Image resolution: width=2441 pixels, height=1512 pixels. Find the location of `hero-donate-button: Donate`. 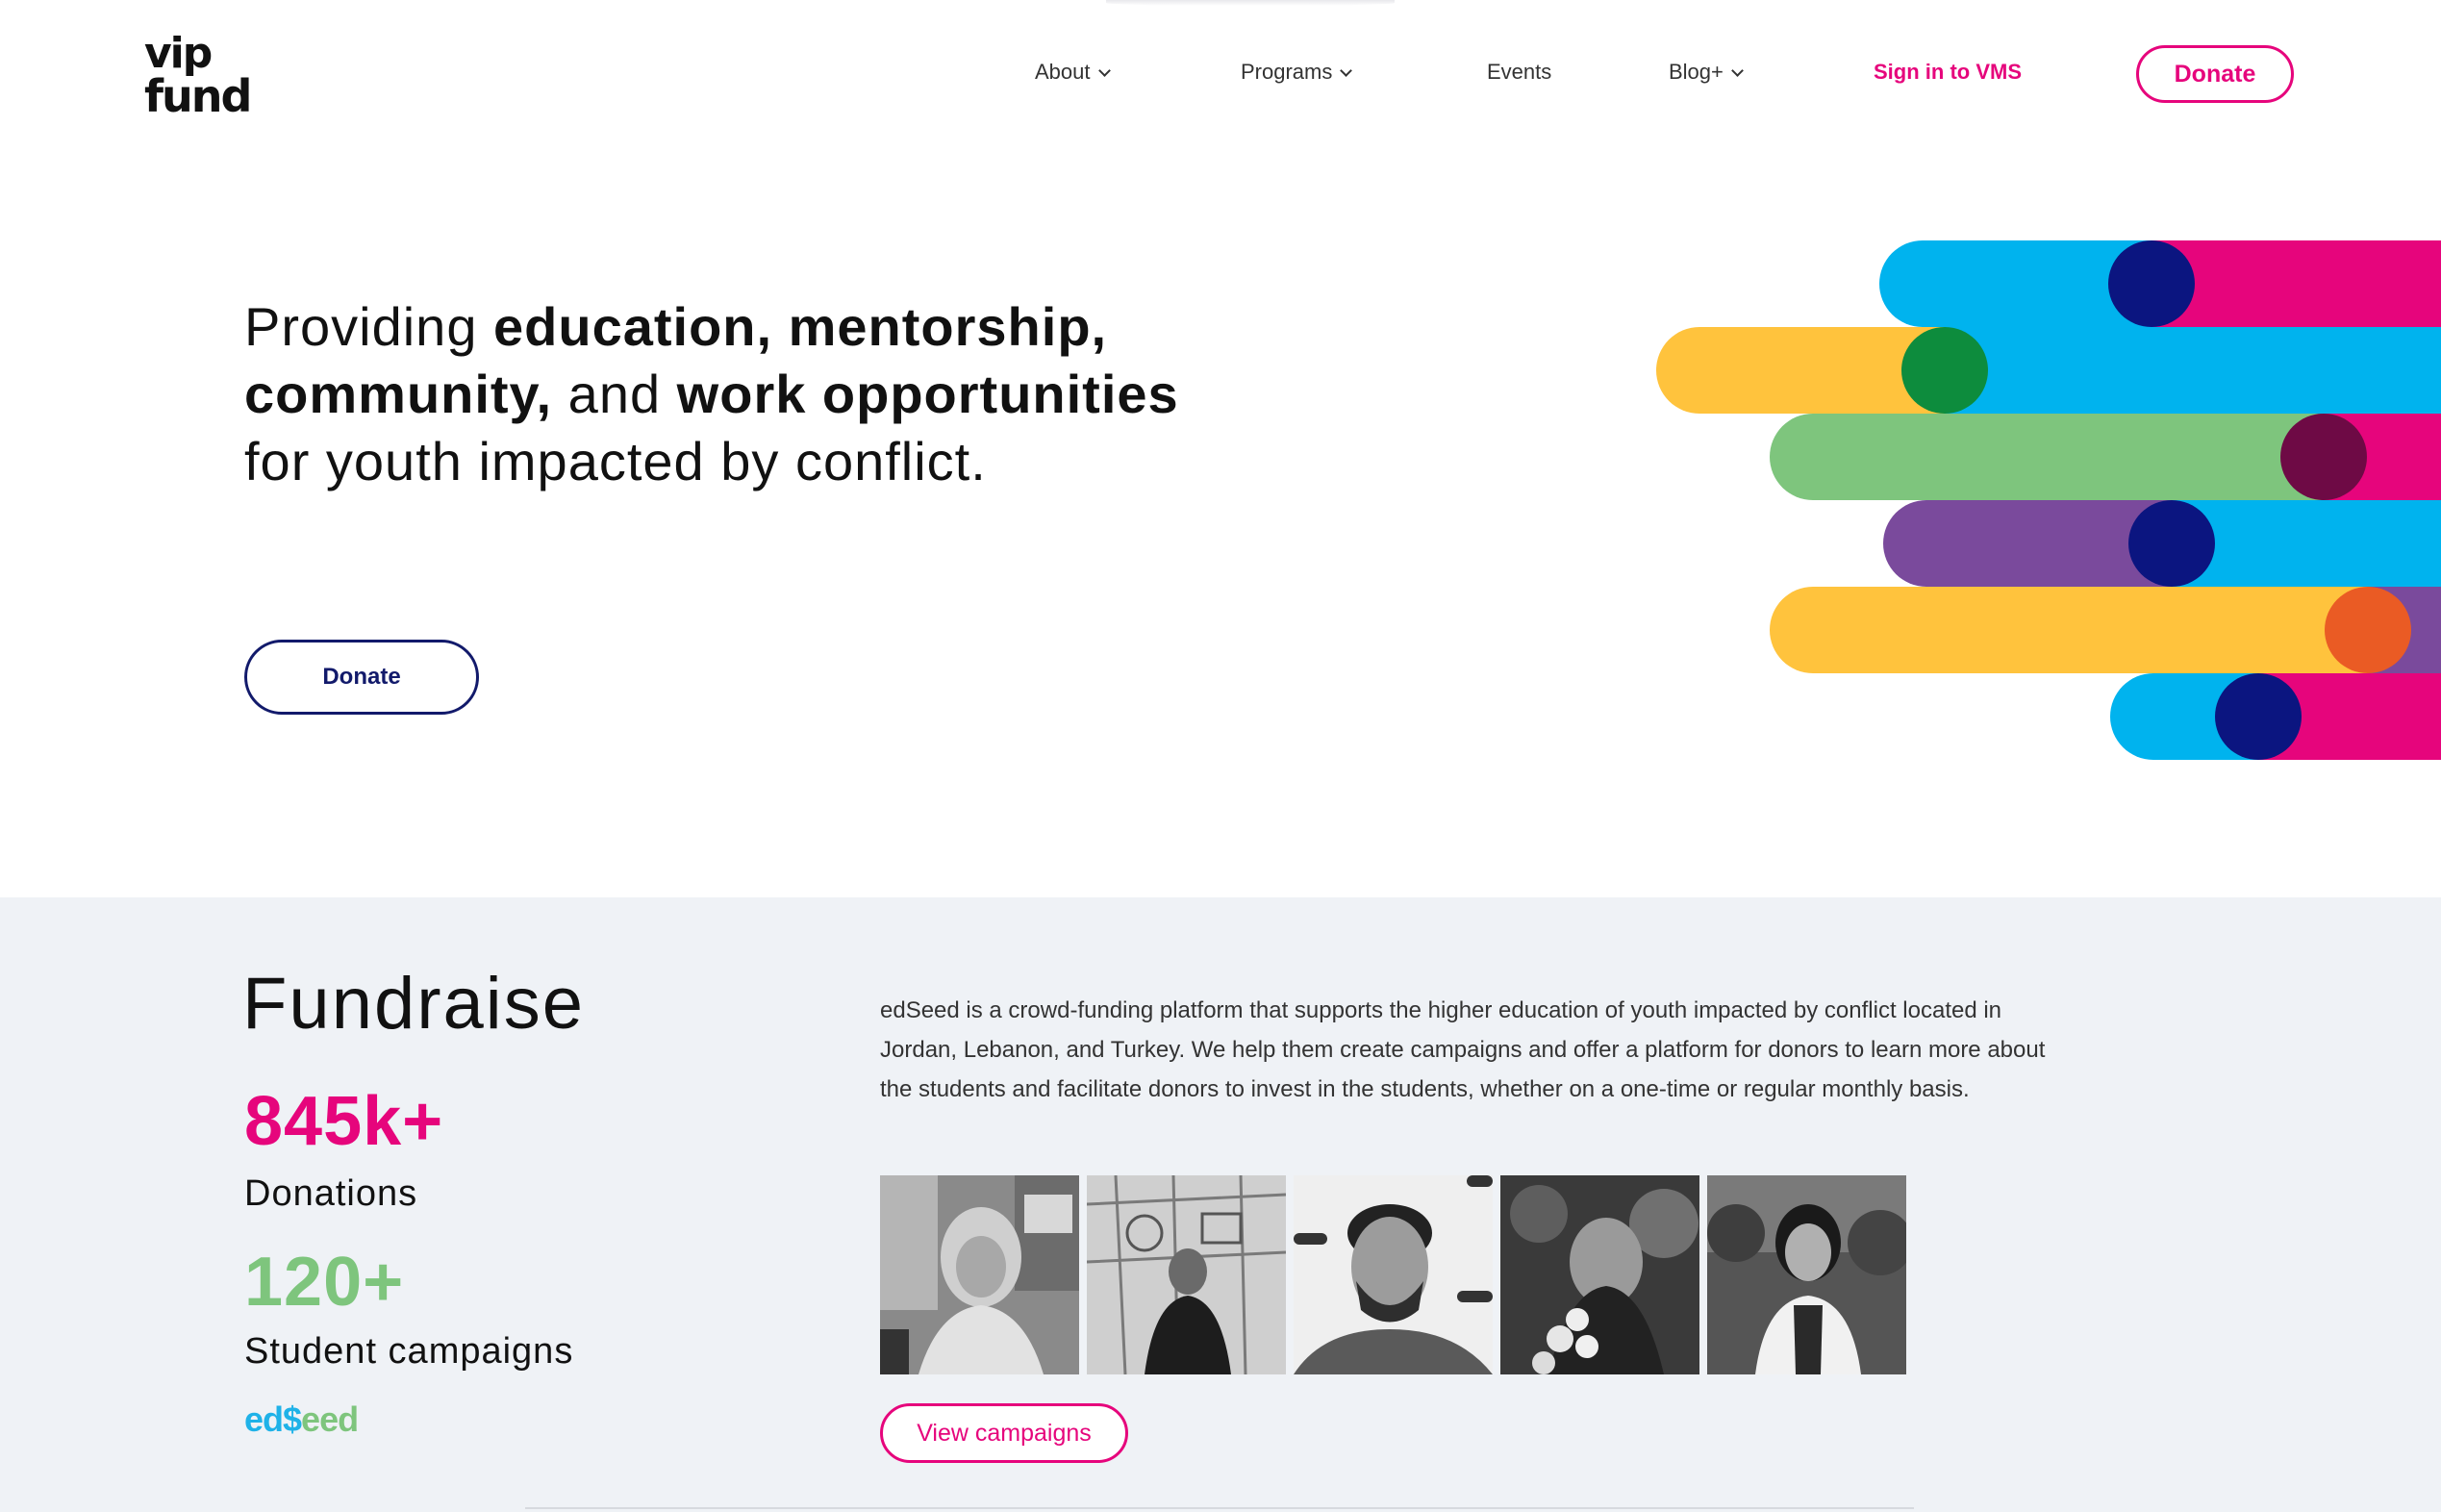

hero-donate-button: Donate is located at coordinates (361, 678).